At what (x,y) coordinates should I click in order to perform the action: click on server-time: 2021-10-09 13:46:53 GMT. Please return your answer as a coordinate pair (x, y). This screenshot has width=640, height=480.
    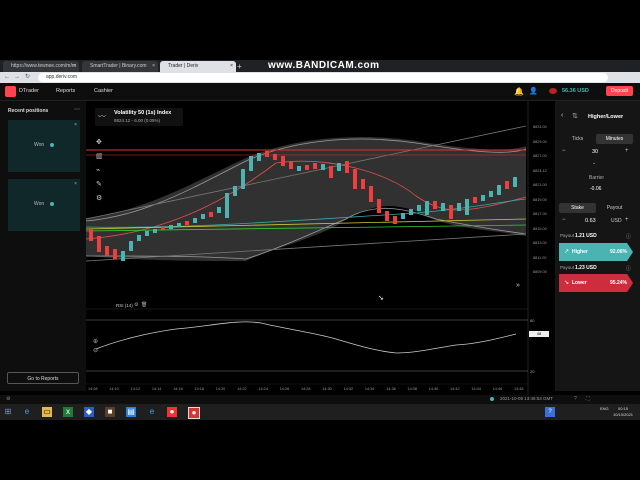
    Looking at the image, I should click on (527, 398).